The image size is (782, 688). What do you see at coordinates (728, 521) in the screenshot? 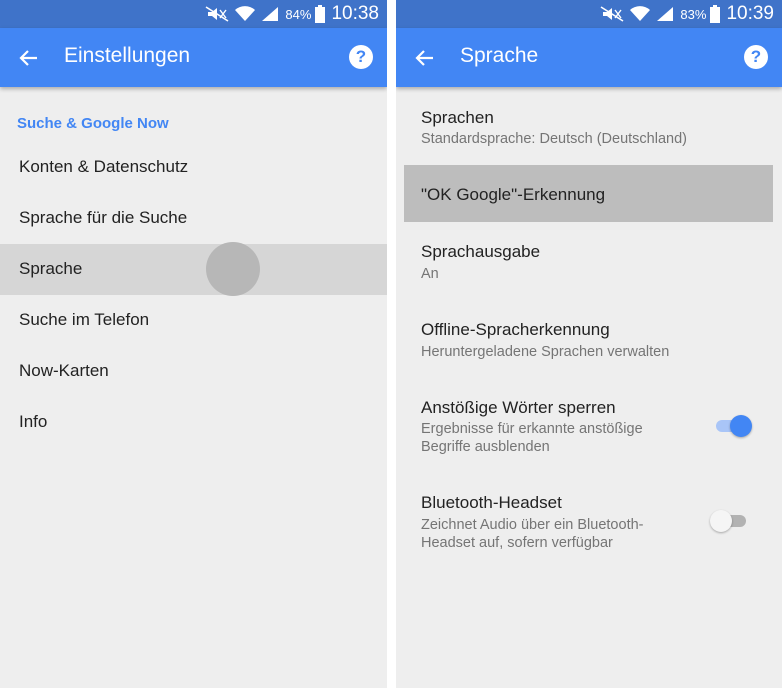
I see `bluetooth-headset-toggle` at bounding box center [728, 521].